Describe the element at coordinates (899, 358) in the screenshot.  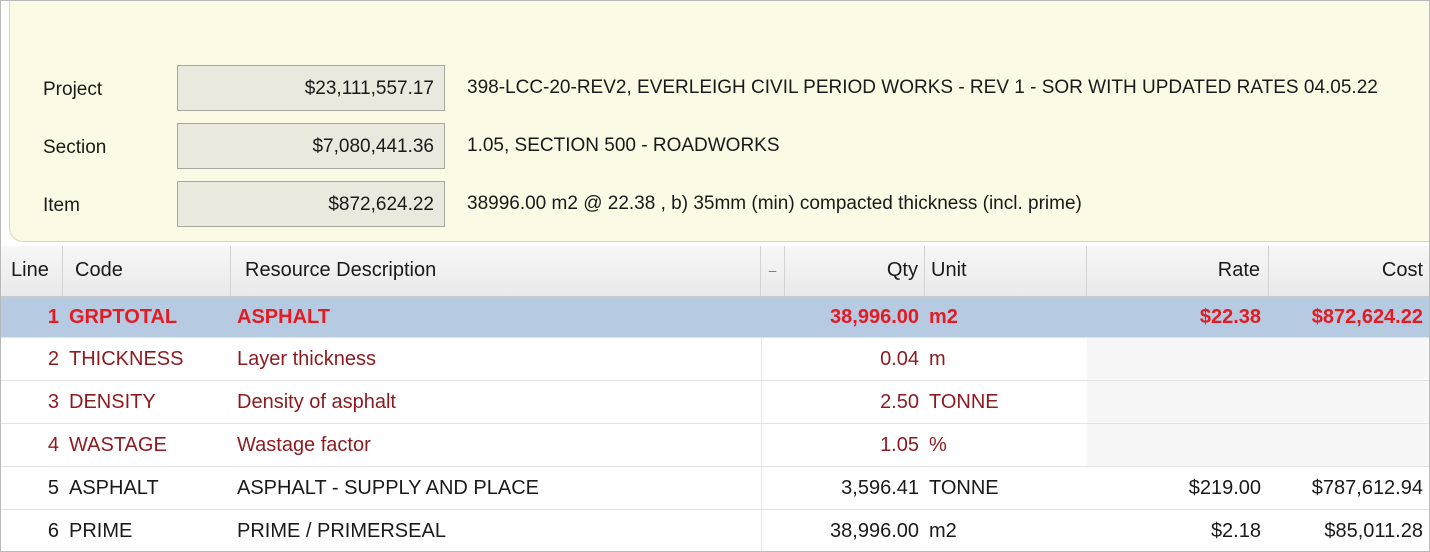
I see `row-qty: 0.04` at that location.